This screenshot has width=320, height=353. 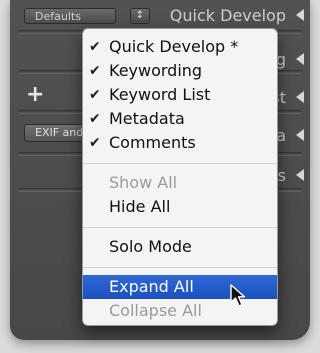 What do you see at coordinates (180, 183) in the screenshot?
I see `menu-item-show-all: Show All` at bounding box center [180, 183].